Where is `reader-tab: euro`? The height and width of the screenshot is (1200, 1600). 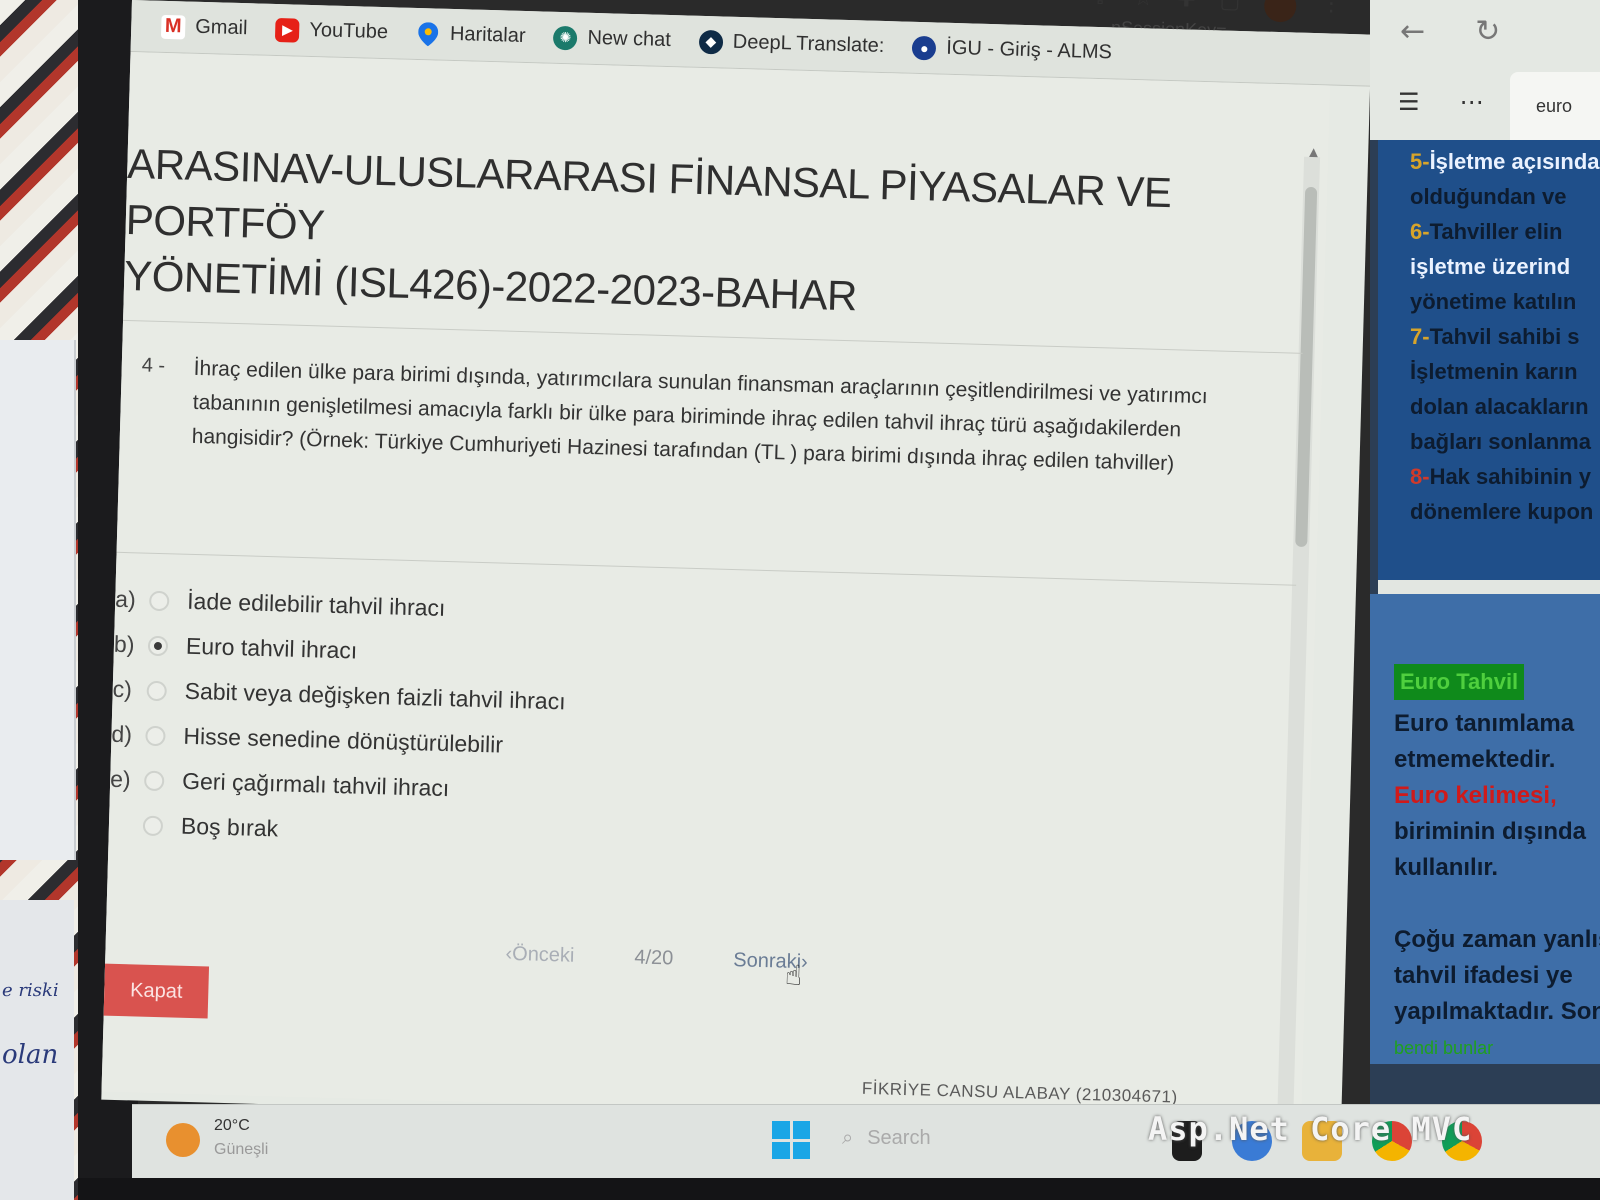 reader-tab: euro is located at coordinates (1555, 108).